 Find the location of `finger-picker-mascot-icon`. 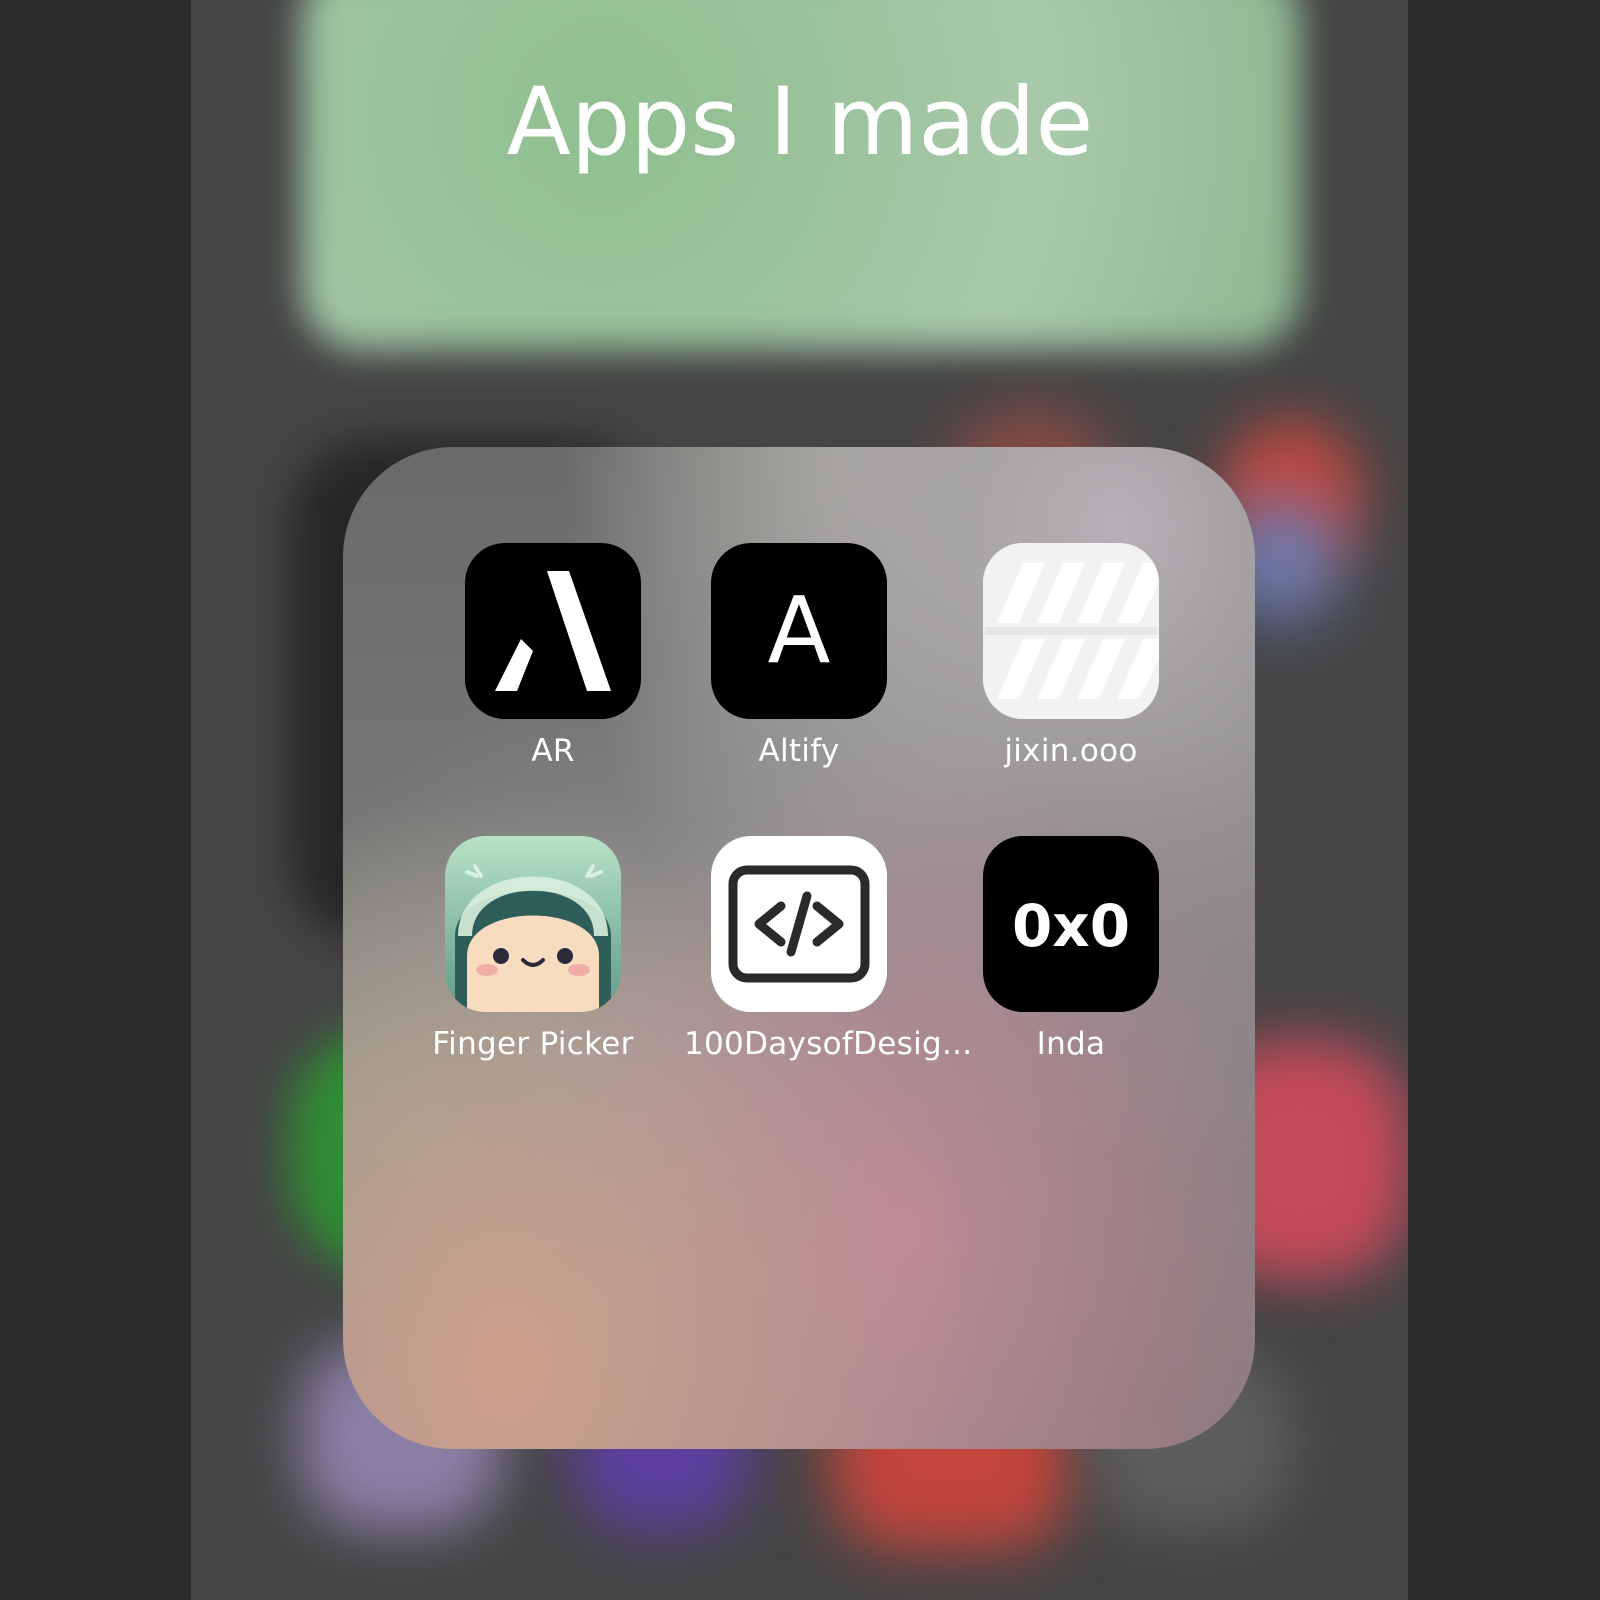

finger-picker-mascot-icon is located at coordinates (533, 924).